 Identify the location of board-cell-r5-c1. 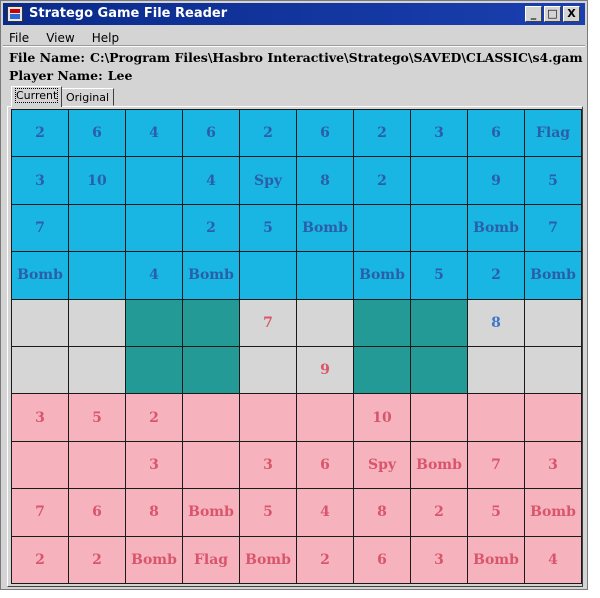
(97, 370).